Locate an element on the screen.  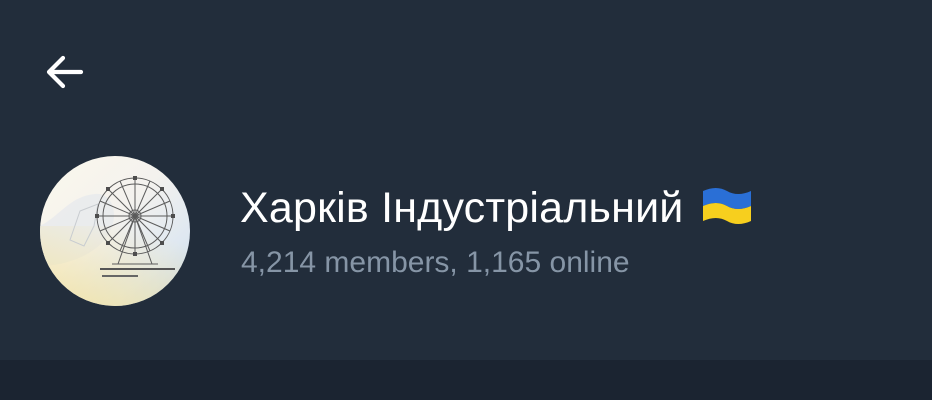
chat-title: Харків Індустріальний is located at coordinates (497, 208).